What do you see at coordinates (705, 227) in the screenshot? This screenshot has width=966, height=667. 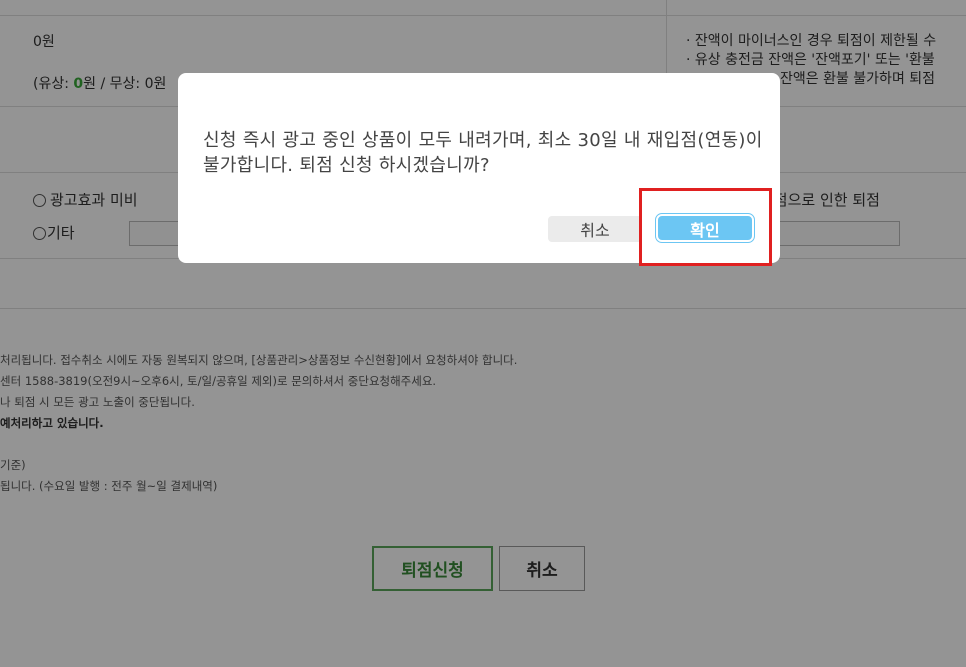 I see `highlight-box` at bounding box center [705, 227].